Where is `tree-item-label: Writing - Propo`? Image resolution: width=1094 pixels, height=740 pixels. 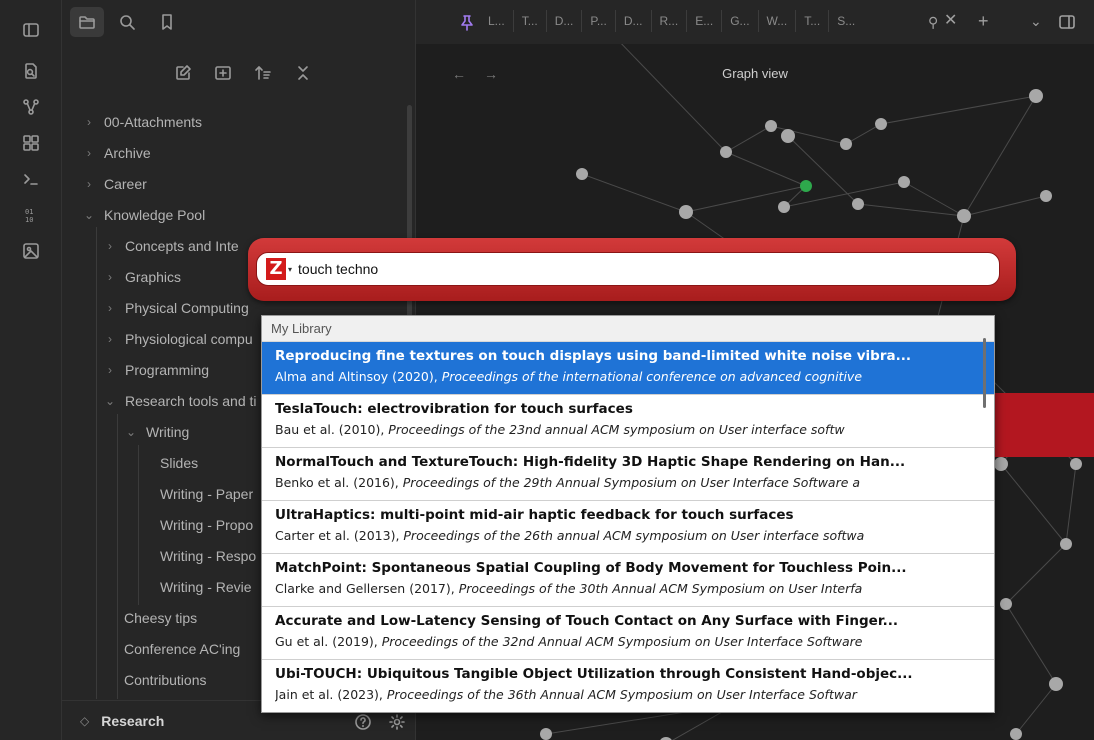 tree-item-label: Writing - Propo is located at coordinates (207, 524).